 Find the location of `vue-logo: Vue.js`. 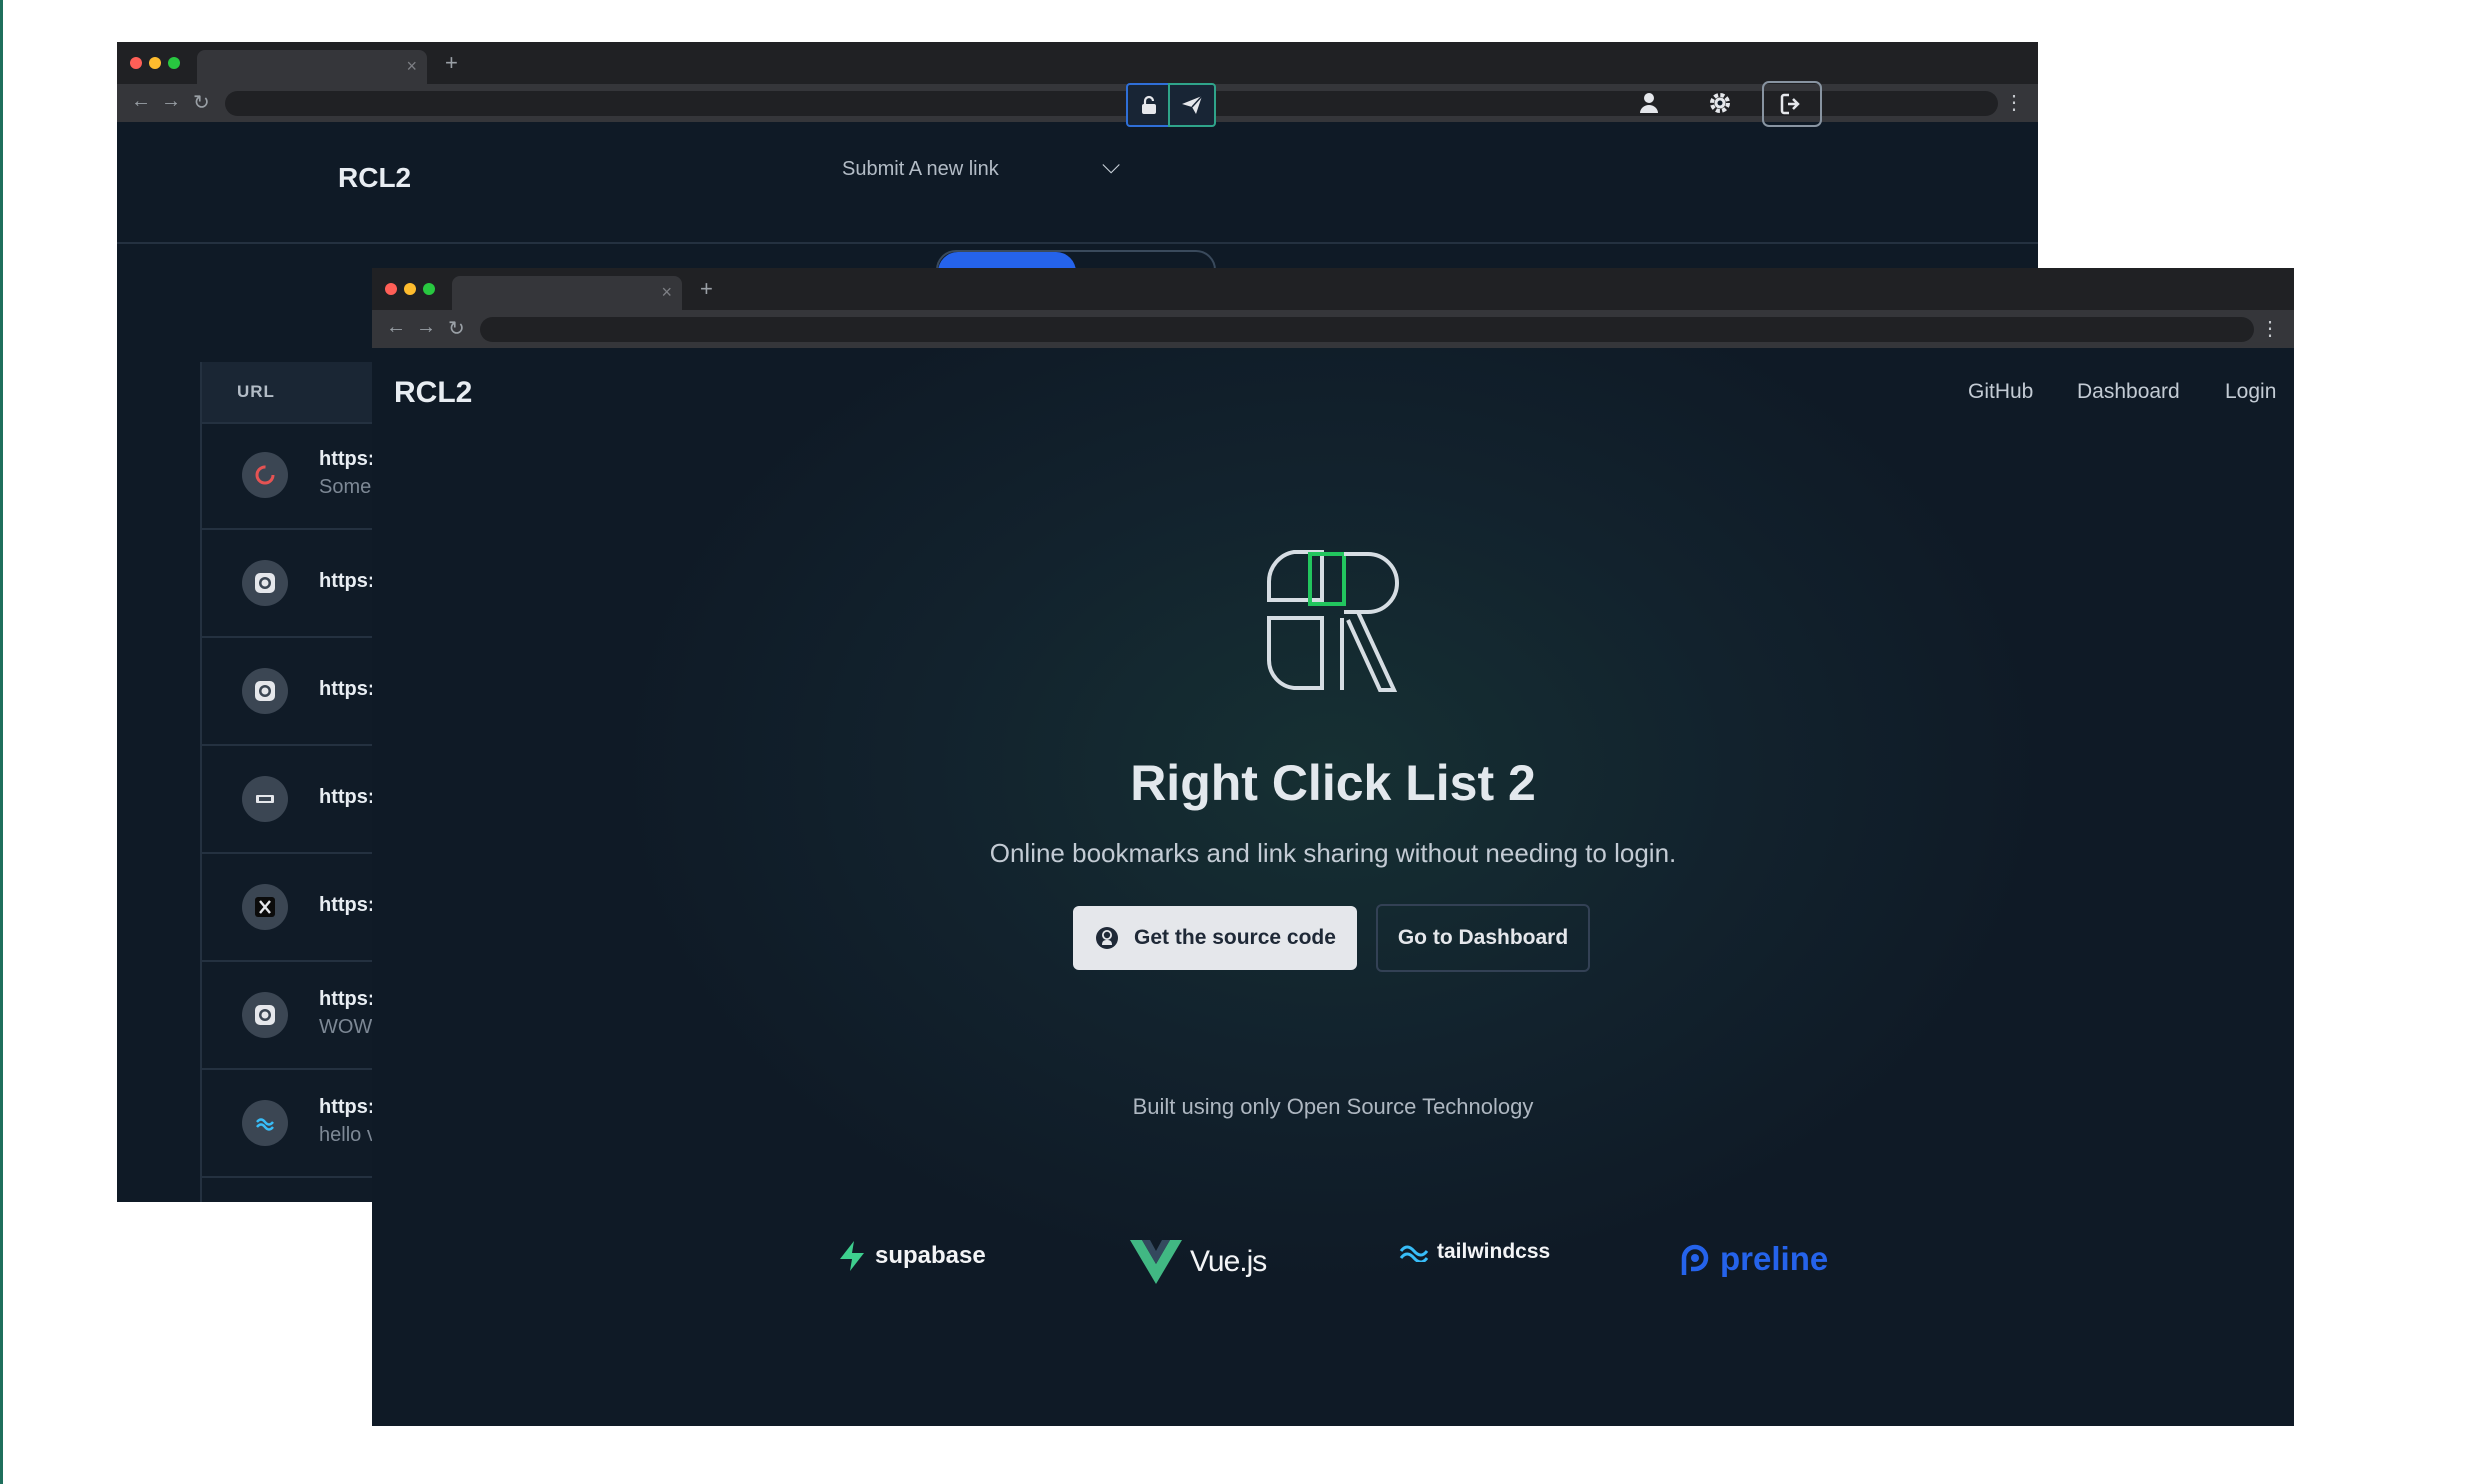

vue-logo: Vue.js is located at coordinates (1198, 1262).